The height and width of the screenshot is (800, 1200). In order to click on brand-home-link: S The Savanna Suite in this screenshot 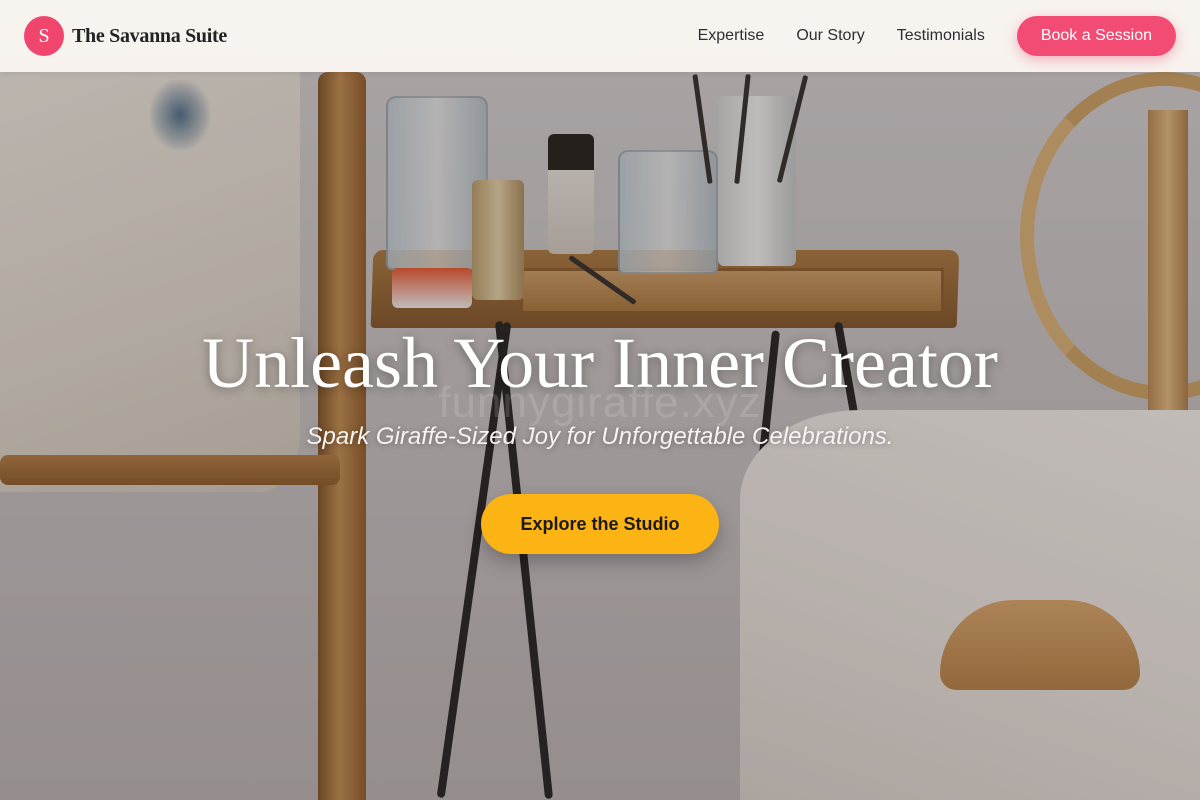, I will do `click(125, 36)`.